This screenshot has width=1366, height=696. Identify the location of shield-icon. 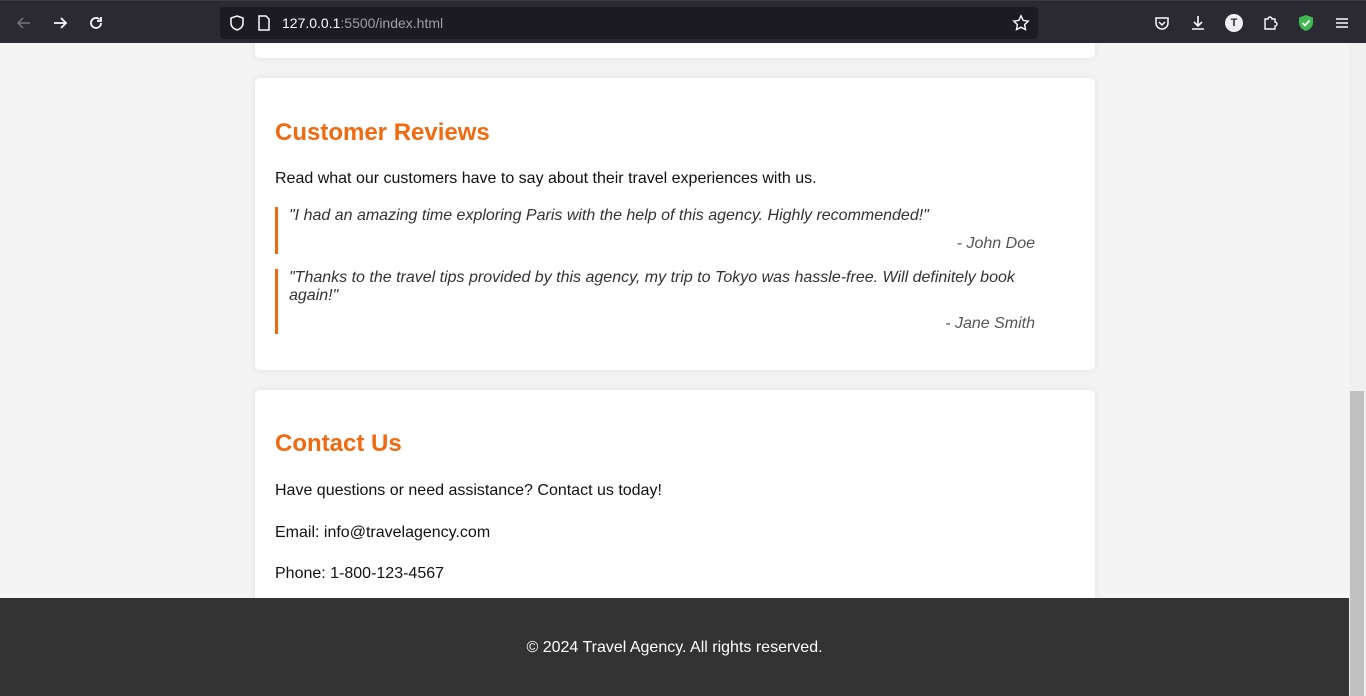
(237, 23).